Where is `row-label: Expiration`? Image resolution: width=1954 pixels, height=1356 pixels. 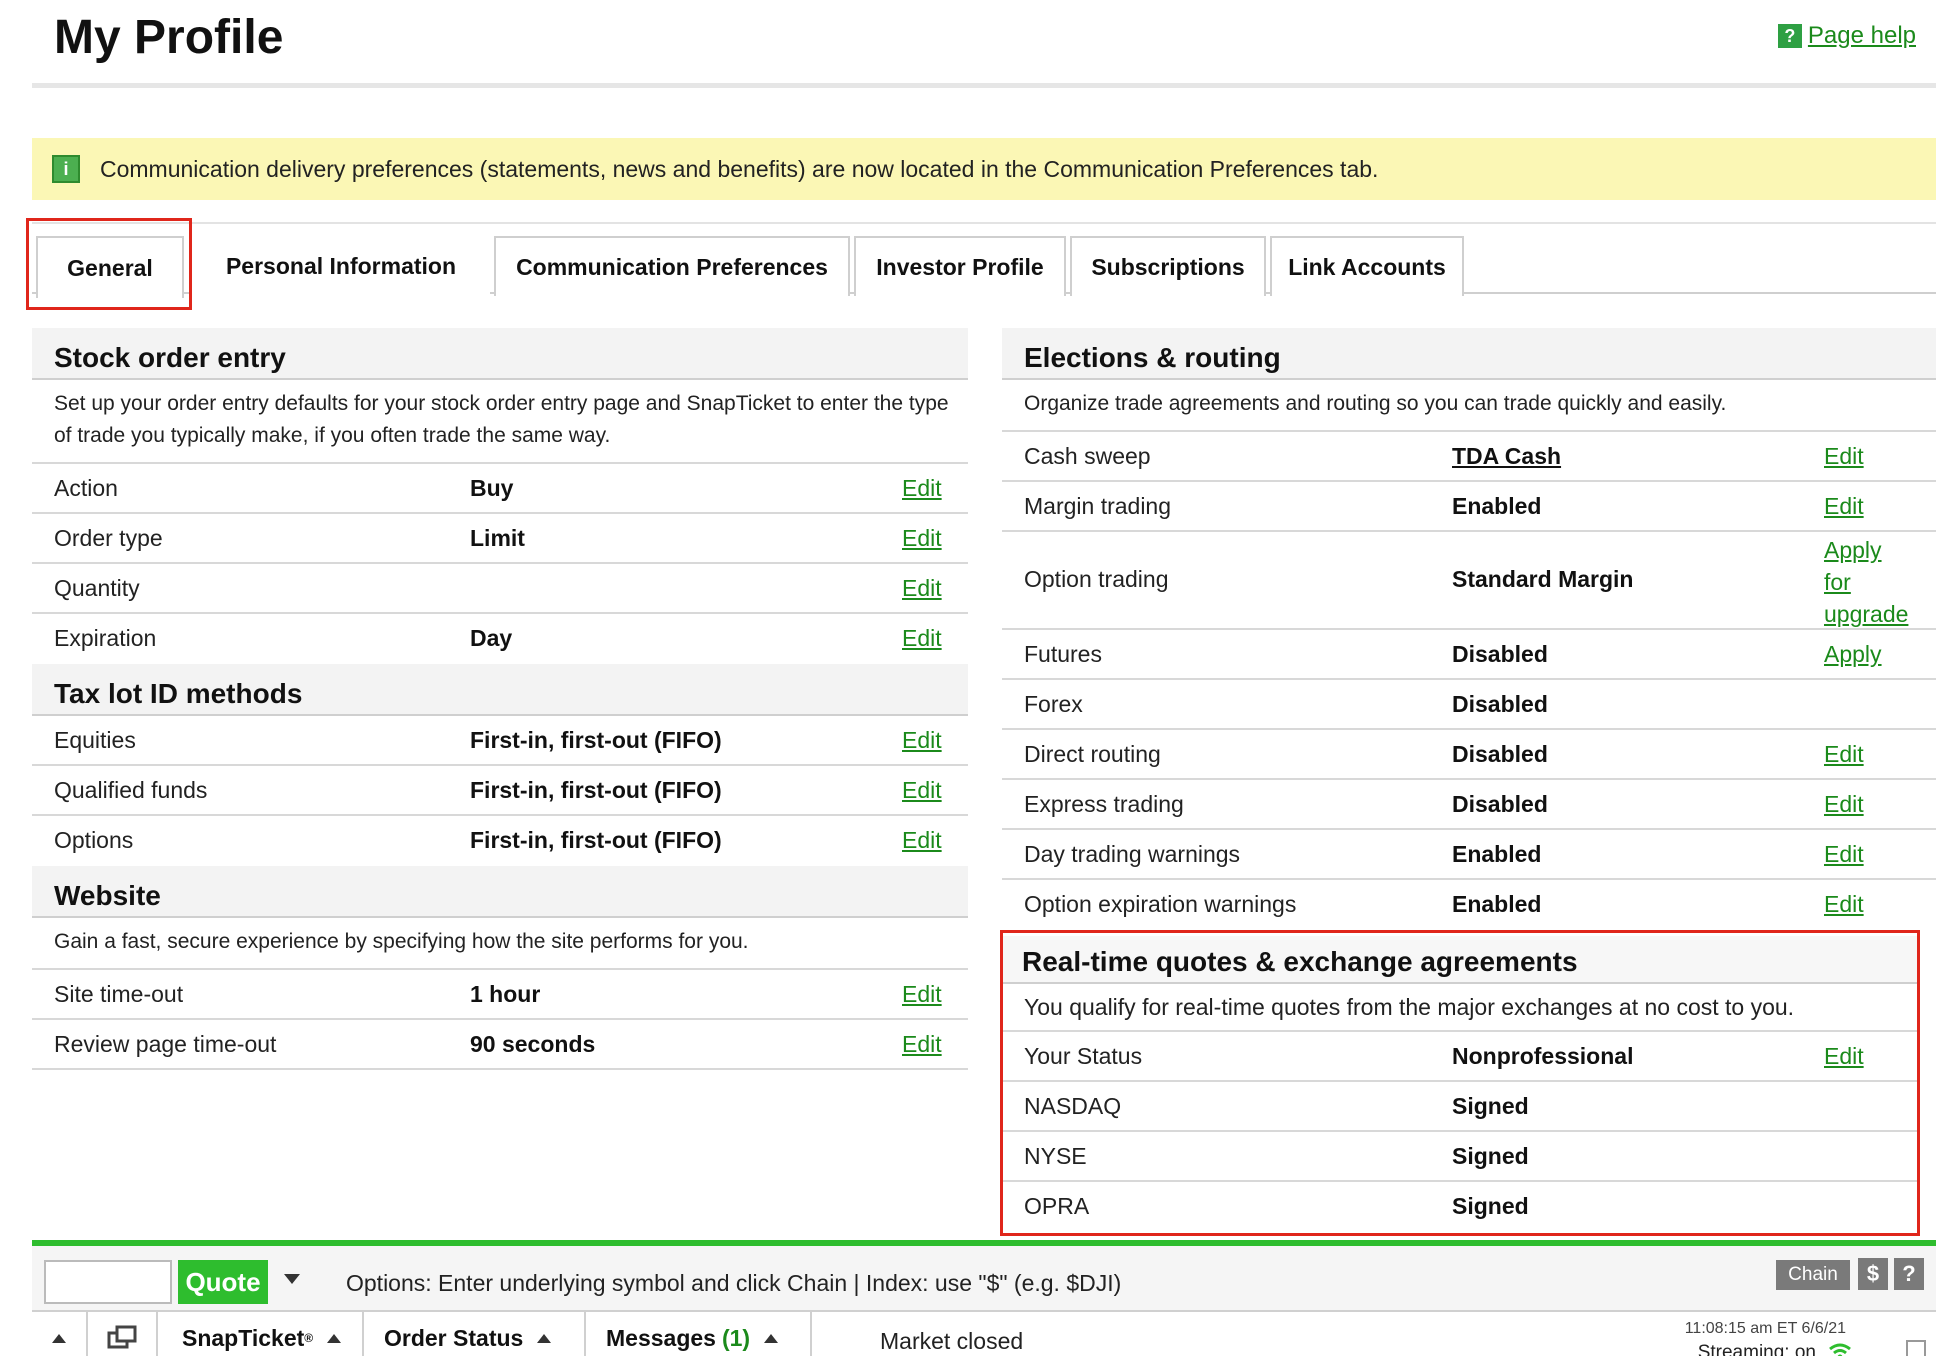
row-label: Expiration is located at coordinates (105, 638).